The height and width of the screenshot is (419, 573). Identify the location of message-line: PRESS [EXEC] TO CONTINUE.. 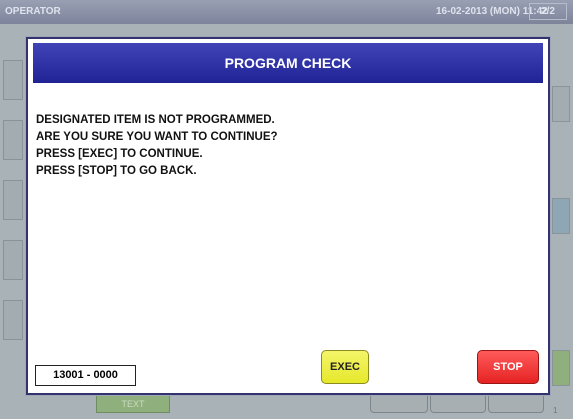
(119, 154).